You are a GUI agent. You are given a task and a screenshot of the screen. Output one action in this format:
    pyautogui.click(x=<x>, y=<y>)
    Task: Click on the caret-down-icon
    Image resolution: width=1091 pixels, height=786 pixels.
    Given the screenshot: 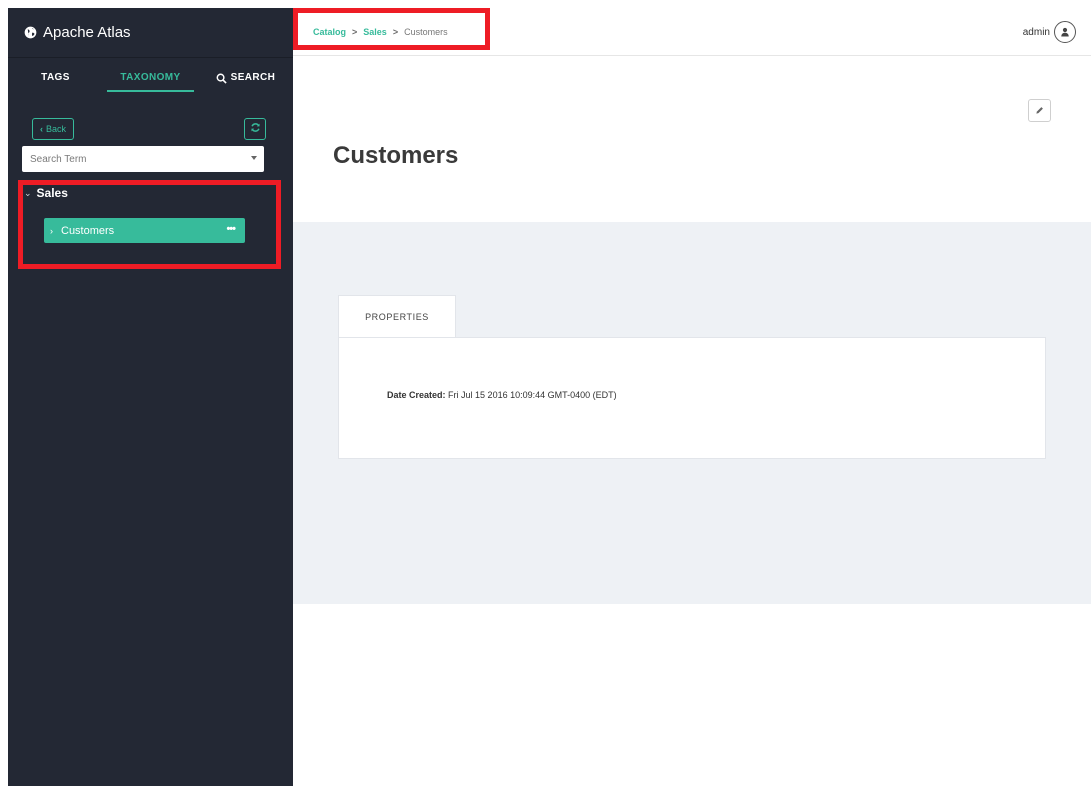 What is the action you would take?
    pyautogui.click(x=254, y=158)
    